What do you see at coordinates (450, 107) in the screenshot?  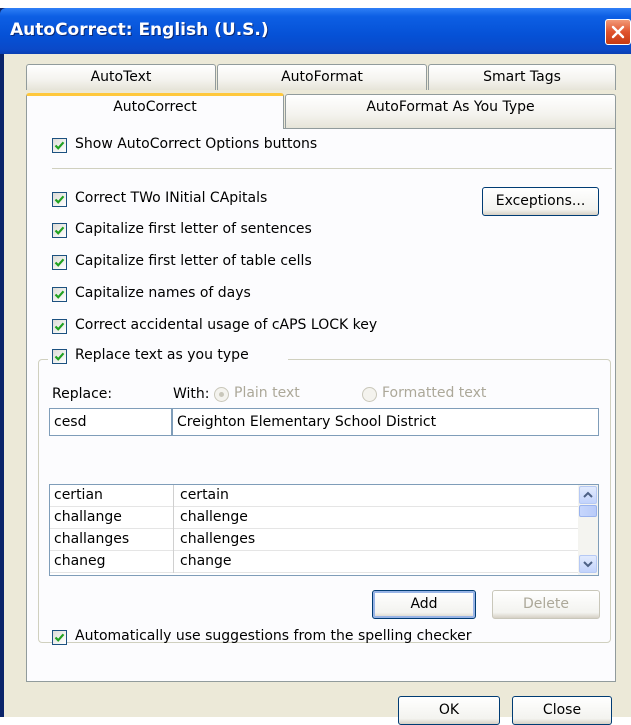 I see `tab-label: AutoFormat As You Type` at bounding box center [450, 107].